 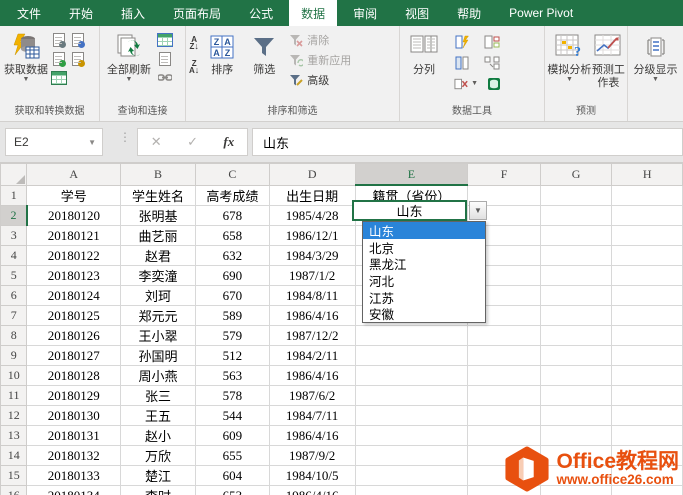 What do you see at coordinates (569, 56) in the screenshot?
I see `what-if-analysis-button: ? 模拟分析 ▼` at bounding box center [569, 56].